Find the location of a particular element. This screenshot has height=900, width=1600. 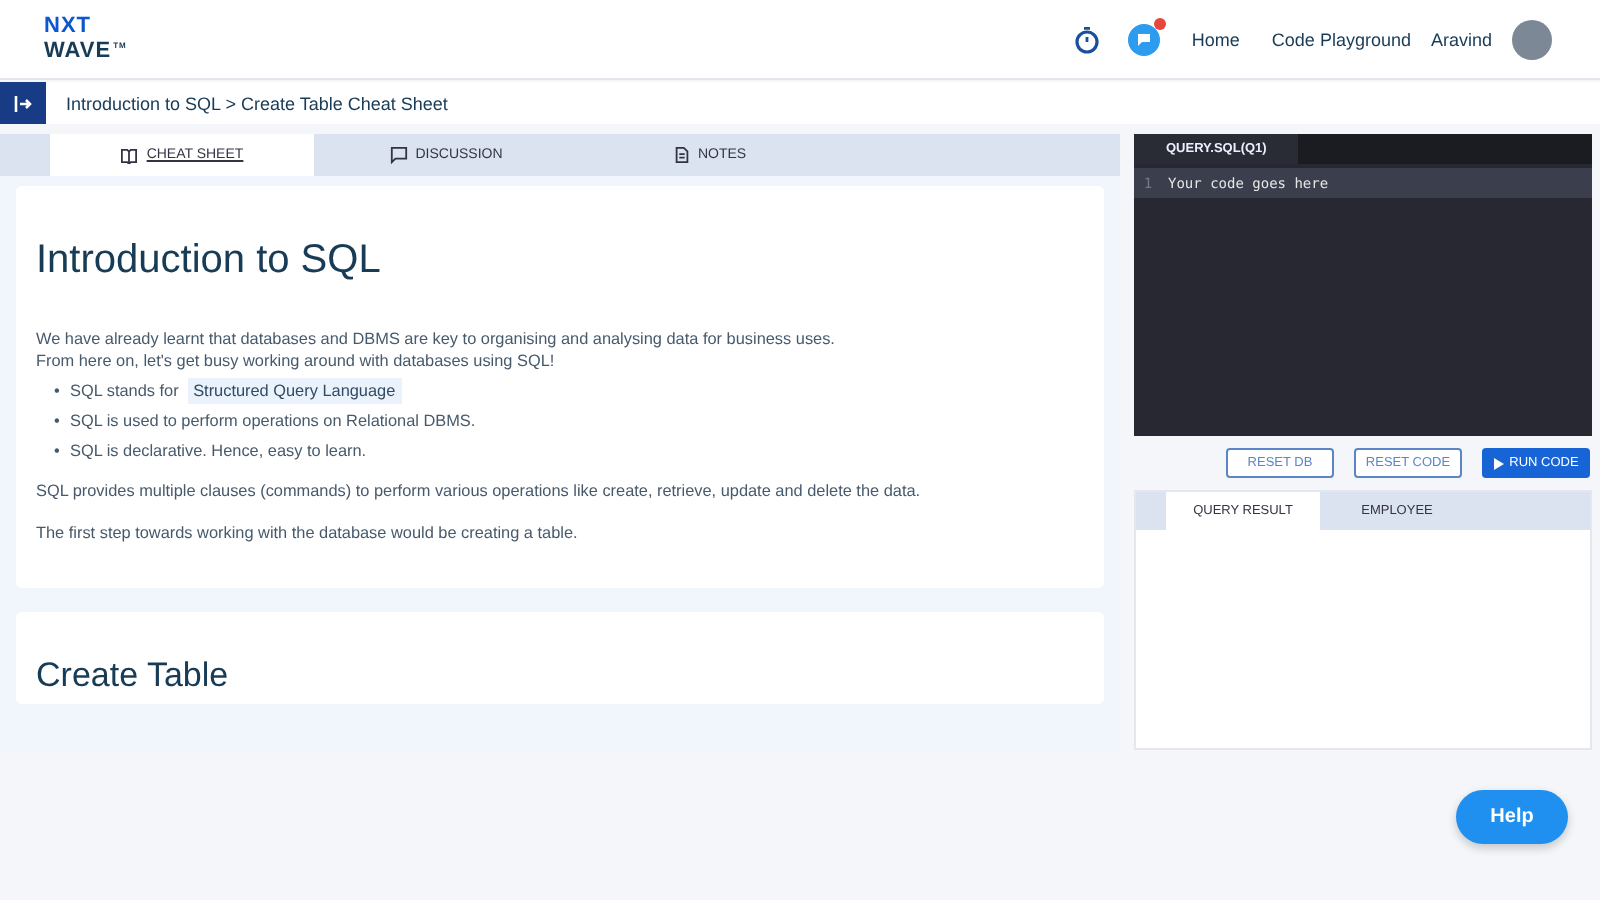

paragraph: SQL provides multiple clauses (commands) to perform various operations like create, retrieve, update and delete the data. is located at coordinates (479, 491).